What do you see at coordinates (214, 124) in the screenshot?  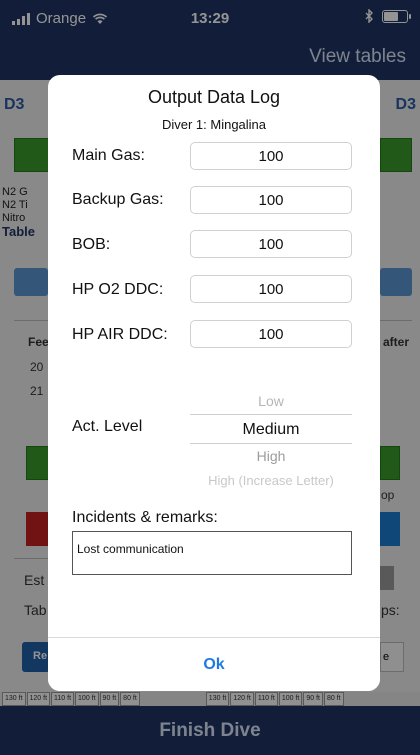 I see `dialog-subtitle: Diver 1: Mingalina` at bounding box center [214, 124].